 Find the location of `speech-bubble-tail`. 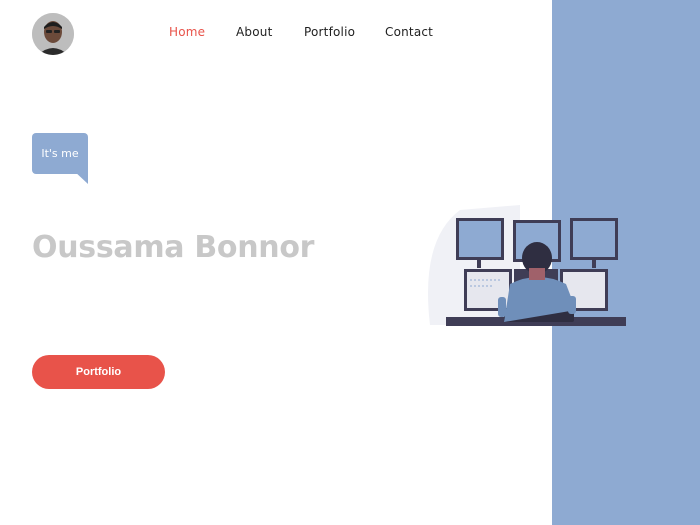

speech-bubble-tail is located at coordinates (80, 177).